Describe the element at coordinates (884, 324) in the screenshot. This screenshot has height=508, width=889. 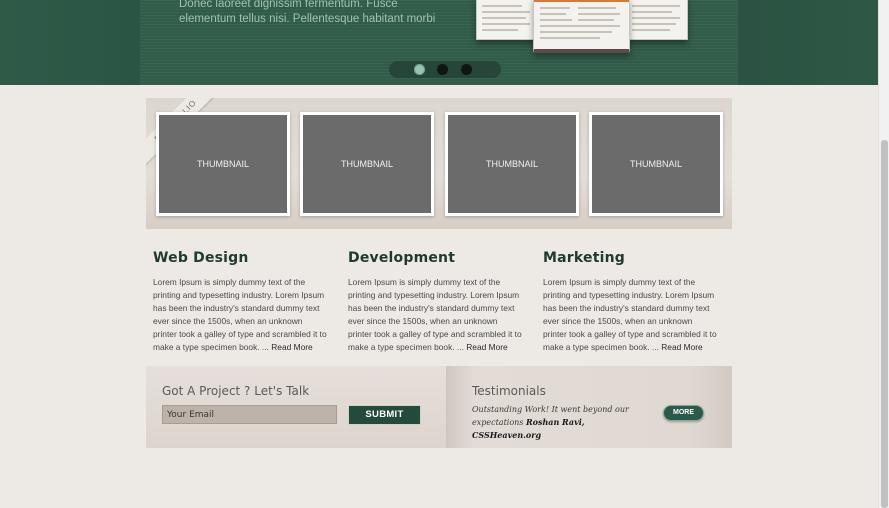
I see `scrollbar-thumb` at that location.